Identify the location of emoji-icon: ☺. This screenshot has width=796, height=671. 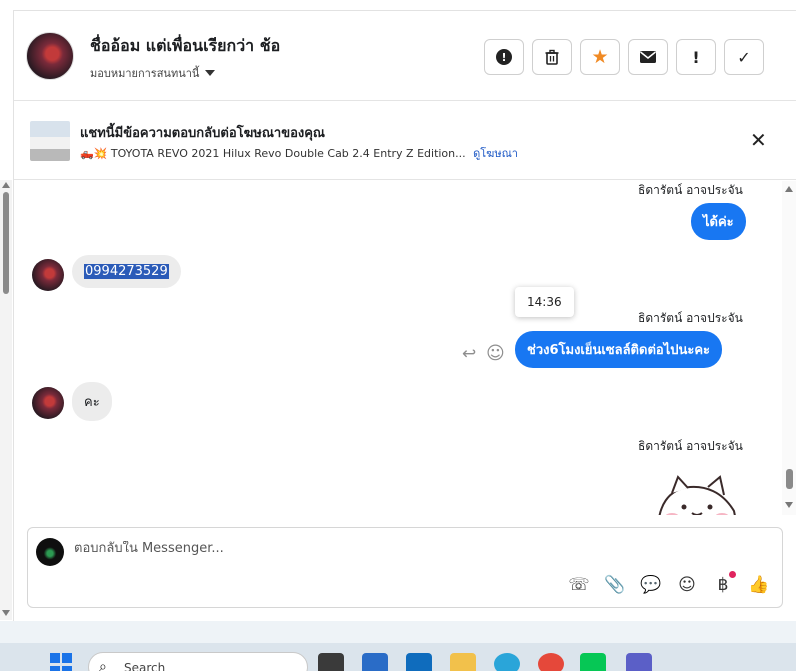
(687, 585).